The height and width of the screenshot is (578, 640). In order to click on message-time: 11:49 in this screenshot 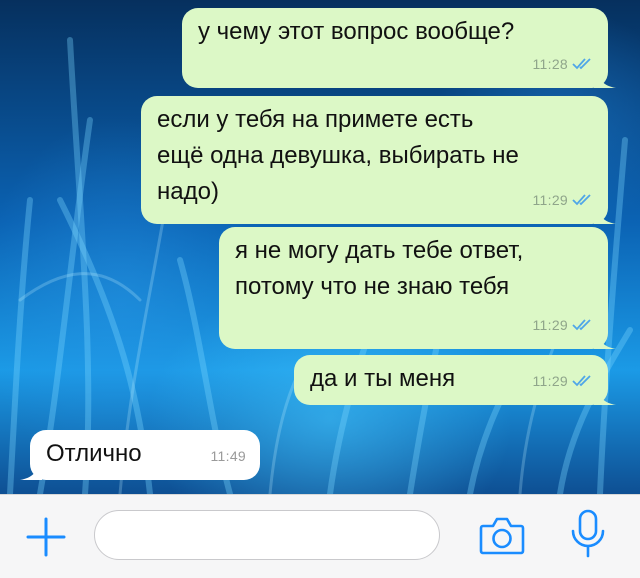, I will do `click(228, 456)`.